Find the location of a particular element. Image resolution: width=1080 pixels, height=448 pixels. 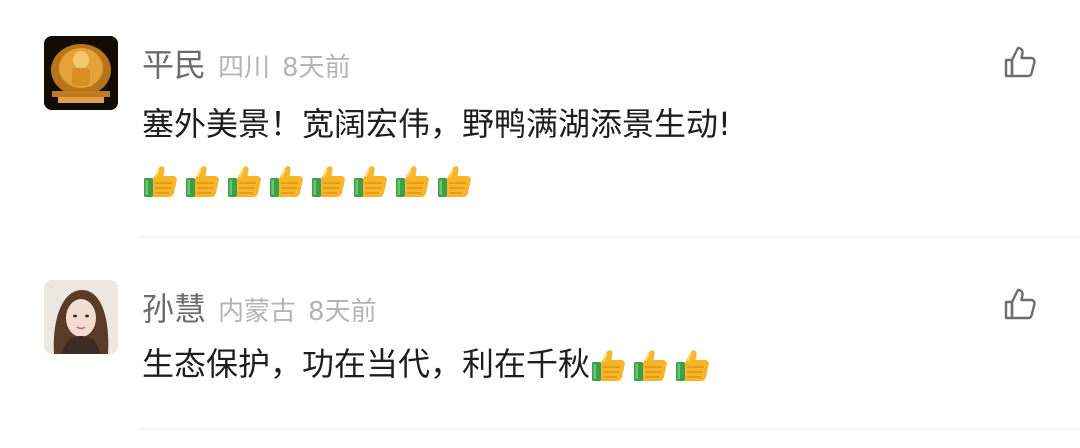

comment-body: 生态保护，功在当代，利在千秋 is located at coordinates (366, 364).